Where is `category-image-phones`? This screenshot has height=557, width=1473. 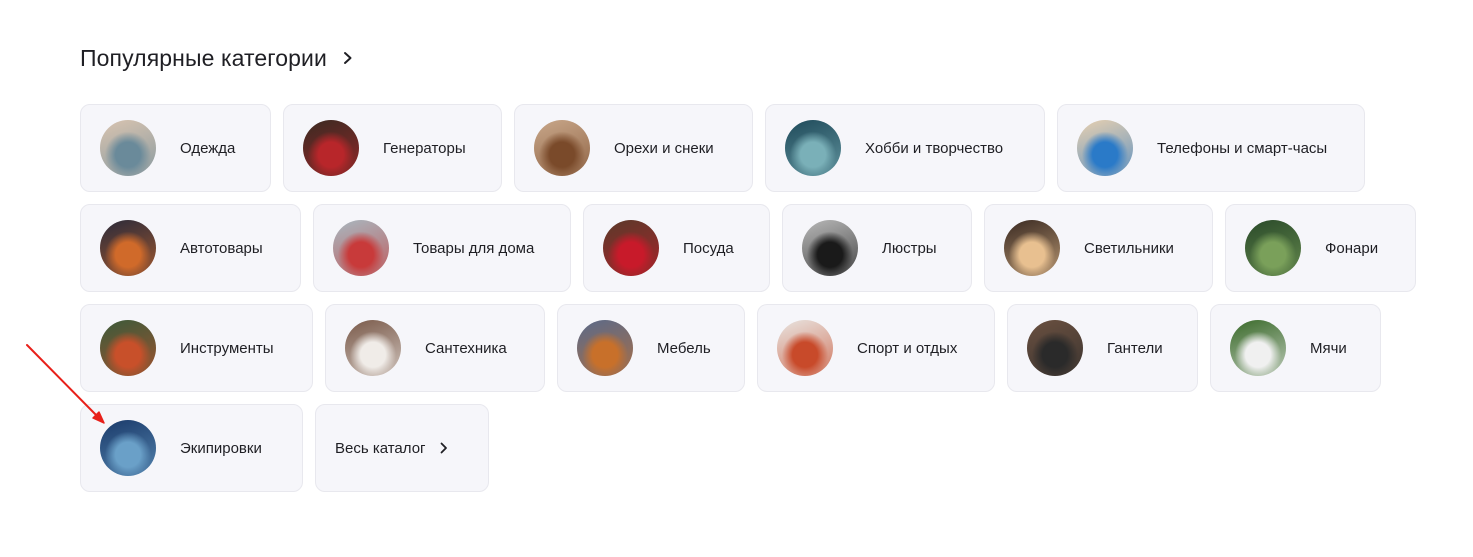
category-image-phones is located at coordinates (1105, 148).